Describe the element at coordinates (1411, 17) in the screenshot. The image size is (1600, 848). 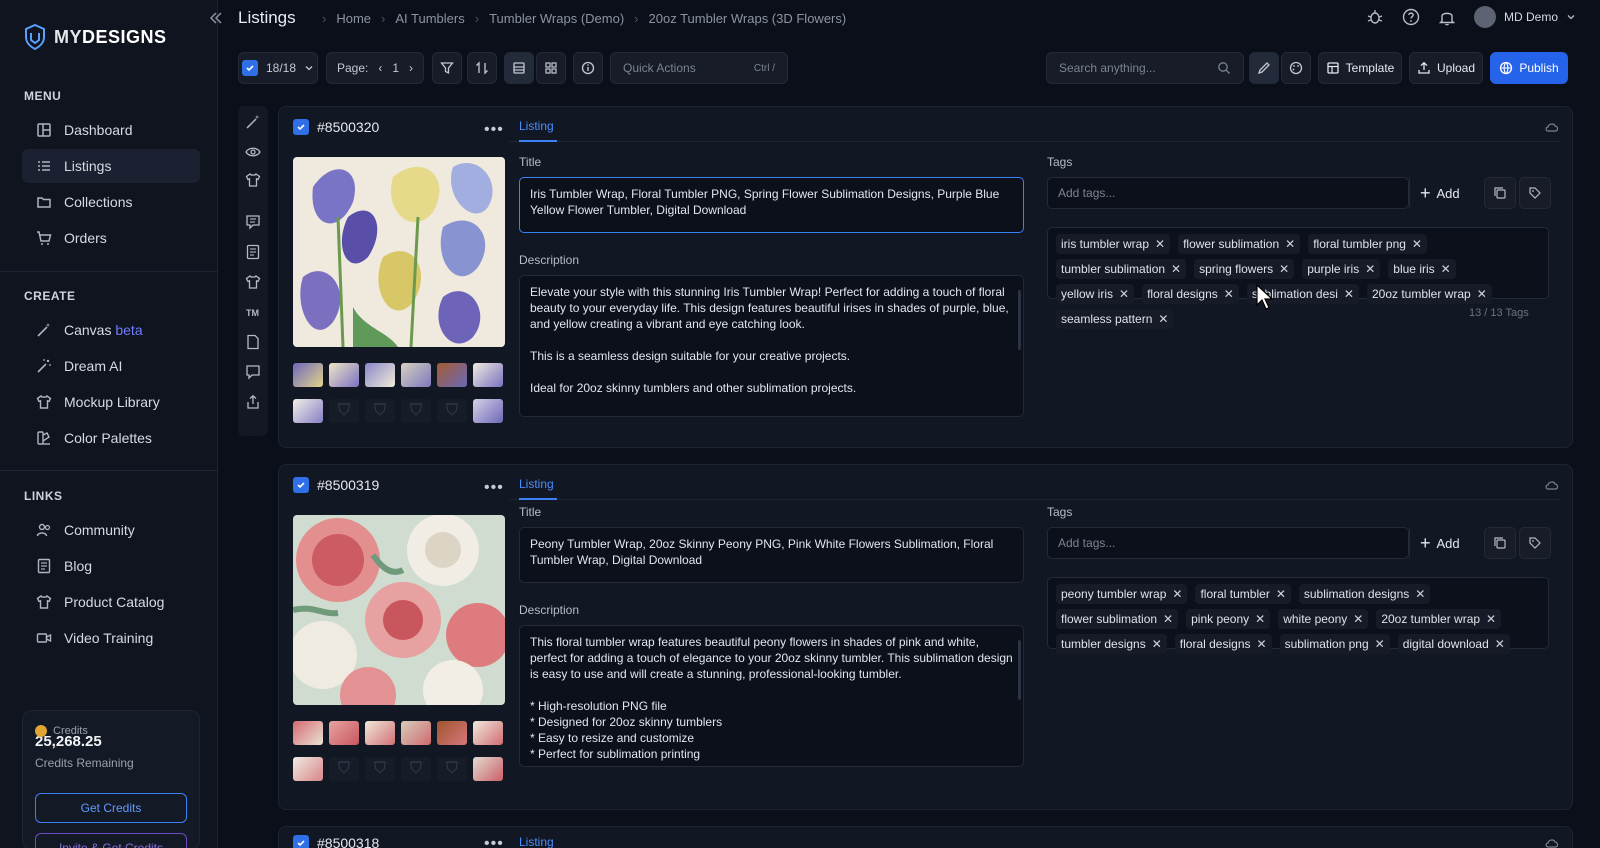
I see `help-icon` at that location.